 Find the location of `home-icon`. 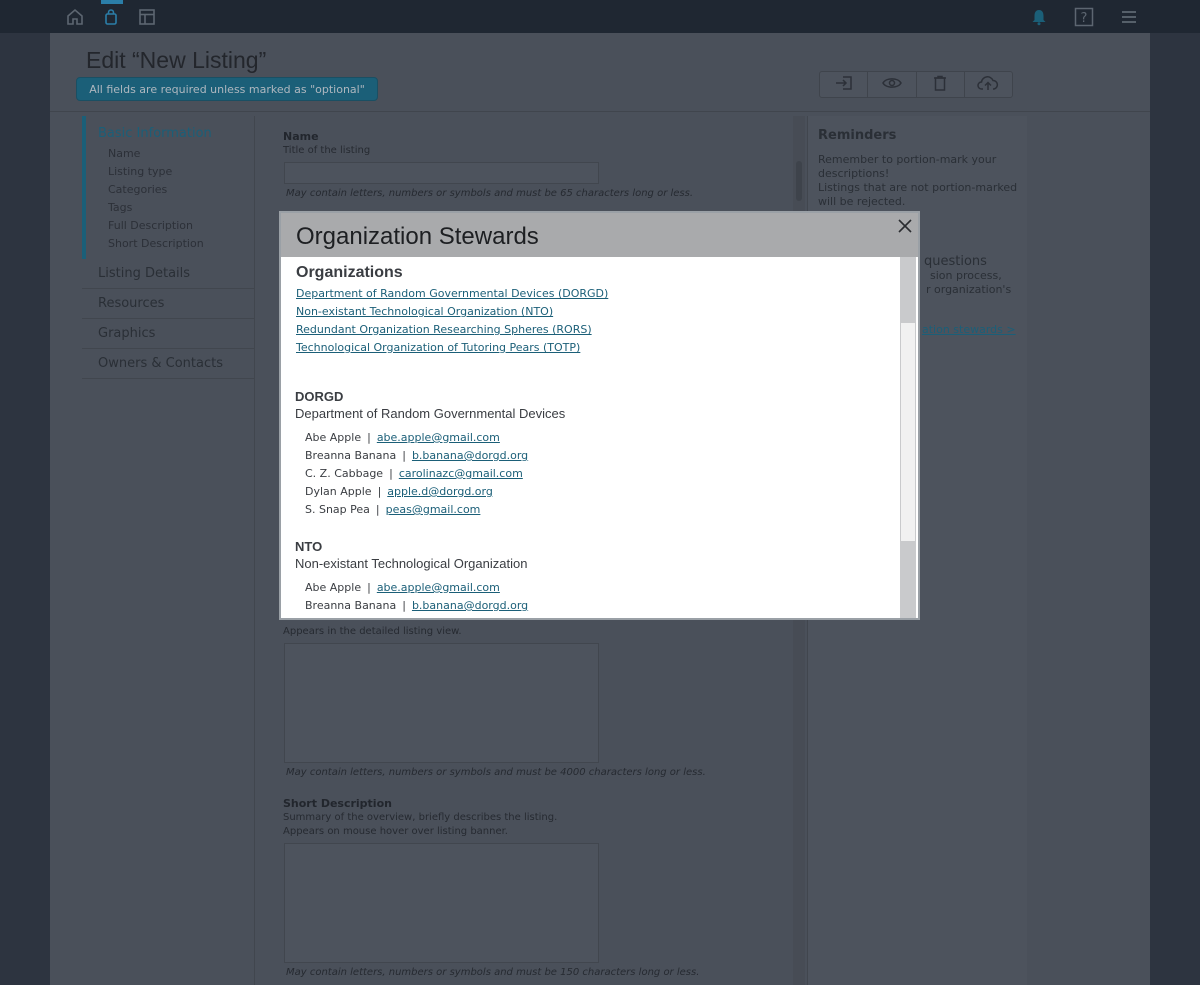

home-icon is located at coordinates (75, 17).